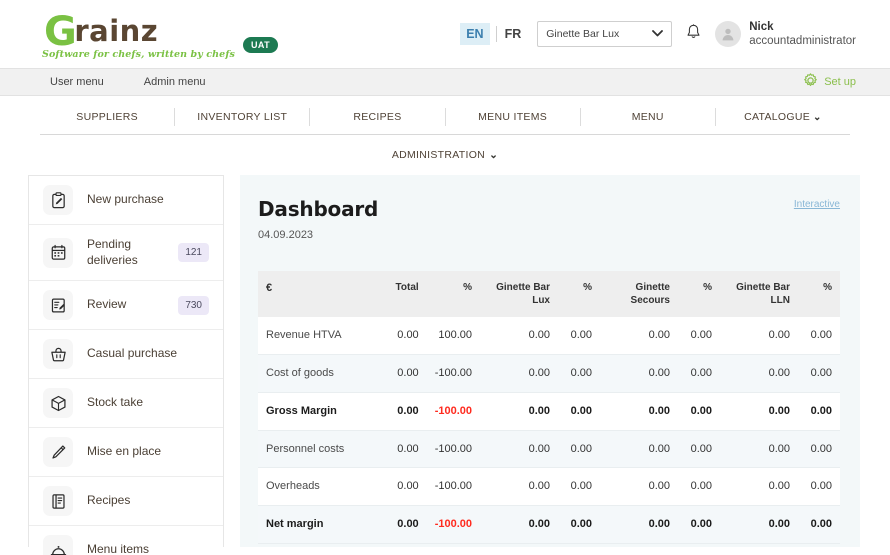 Image resolution: width=890 pixels, height=555 pixels. What do you see at coordinates (315, 294) in the screenshot?
I see `col-currency: €` at bounding box center [315, 294].